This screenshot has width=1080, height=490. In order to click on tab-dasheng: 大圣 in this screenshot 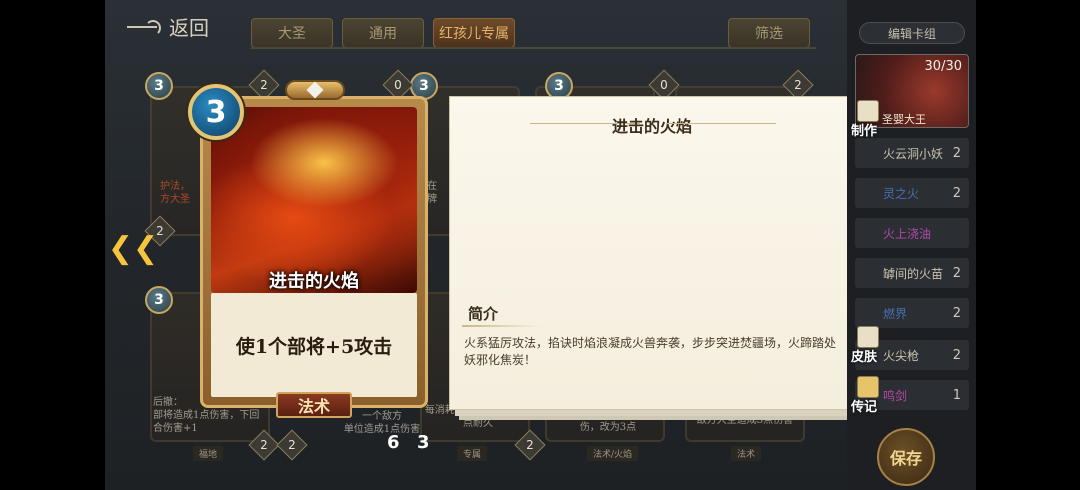, I will do `click(292, 33)`.